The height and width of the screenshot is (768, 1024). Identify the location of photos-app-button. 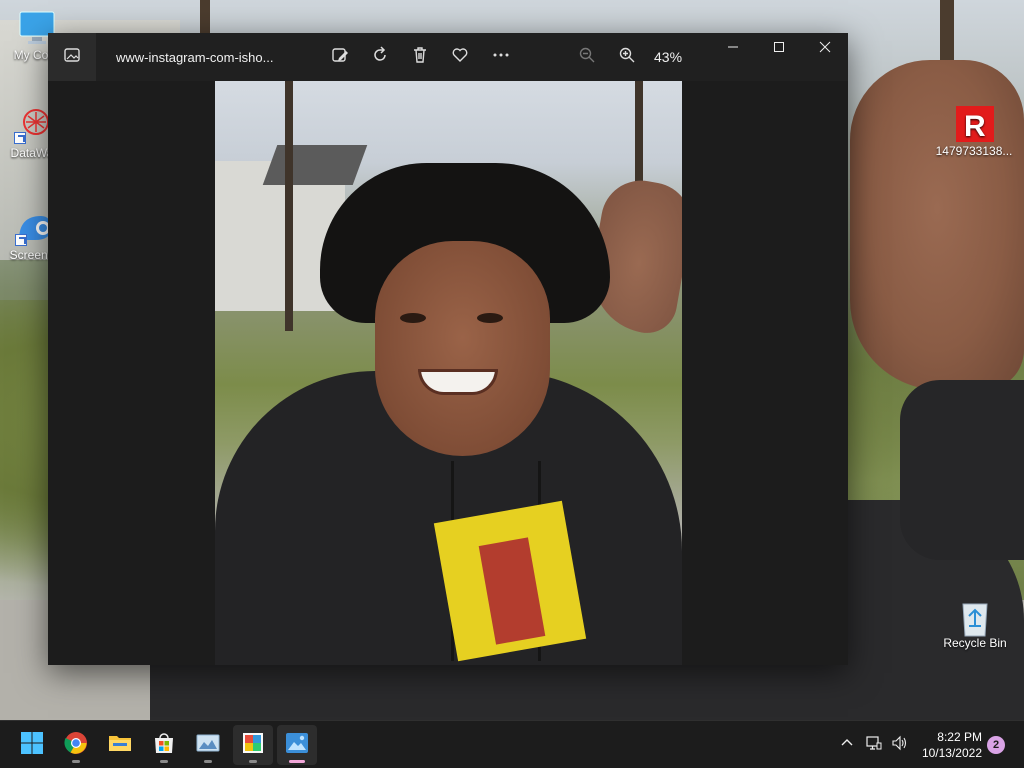
(297, 745).